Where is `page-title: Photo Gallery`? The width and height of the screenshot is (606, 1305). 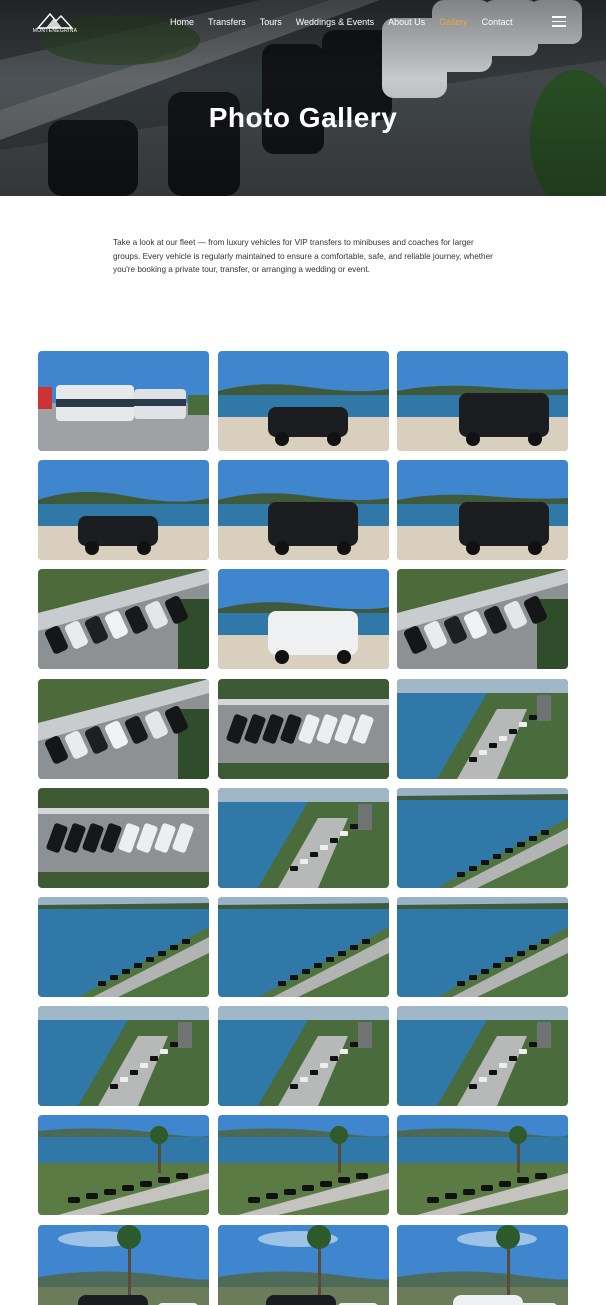 page-title: Photo Gallery is located at coordinates (303, 117).